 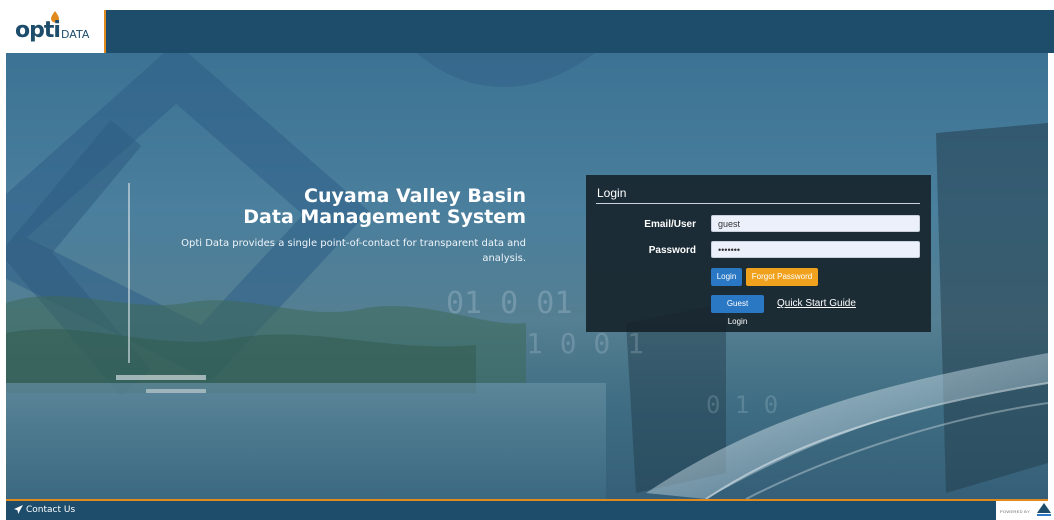 What do you see at coordinates (672, 250) in the screenshot?
I see `password-label: Password` at bounding box center [672, 250].